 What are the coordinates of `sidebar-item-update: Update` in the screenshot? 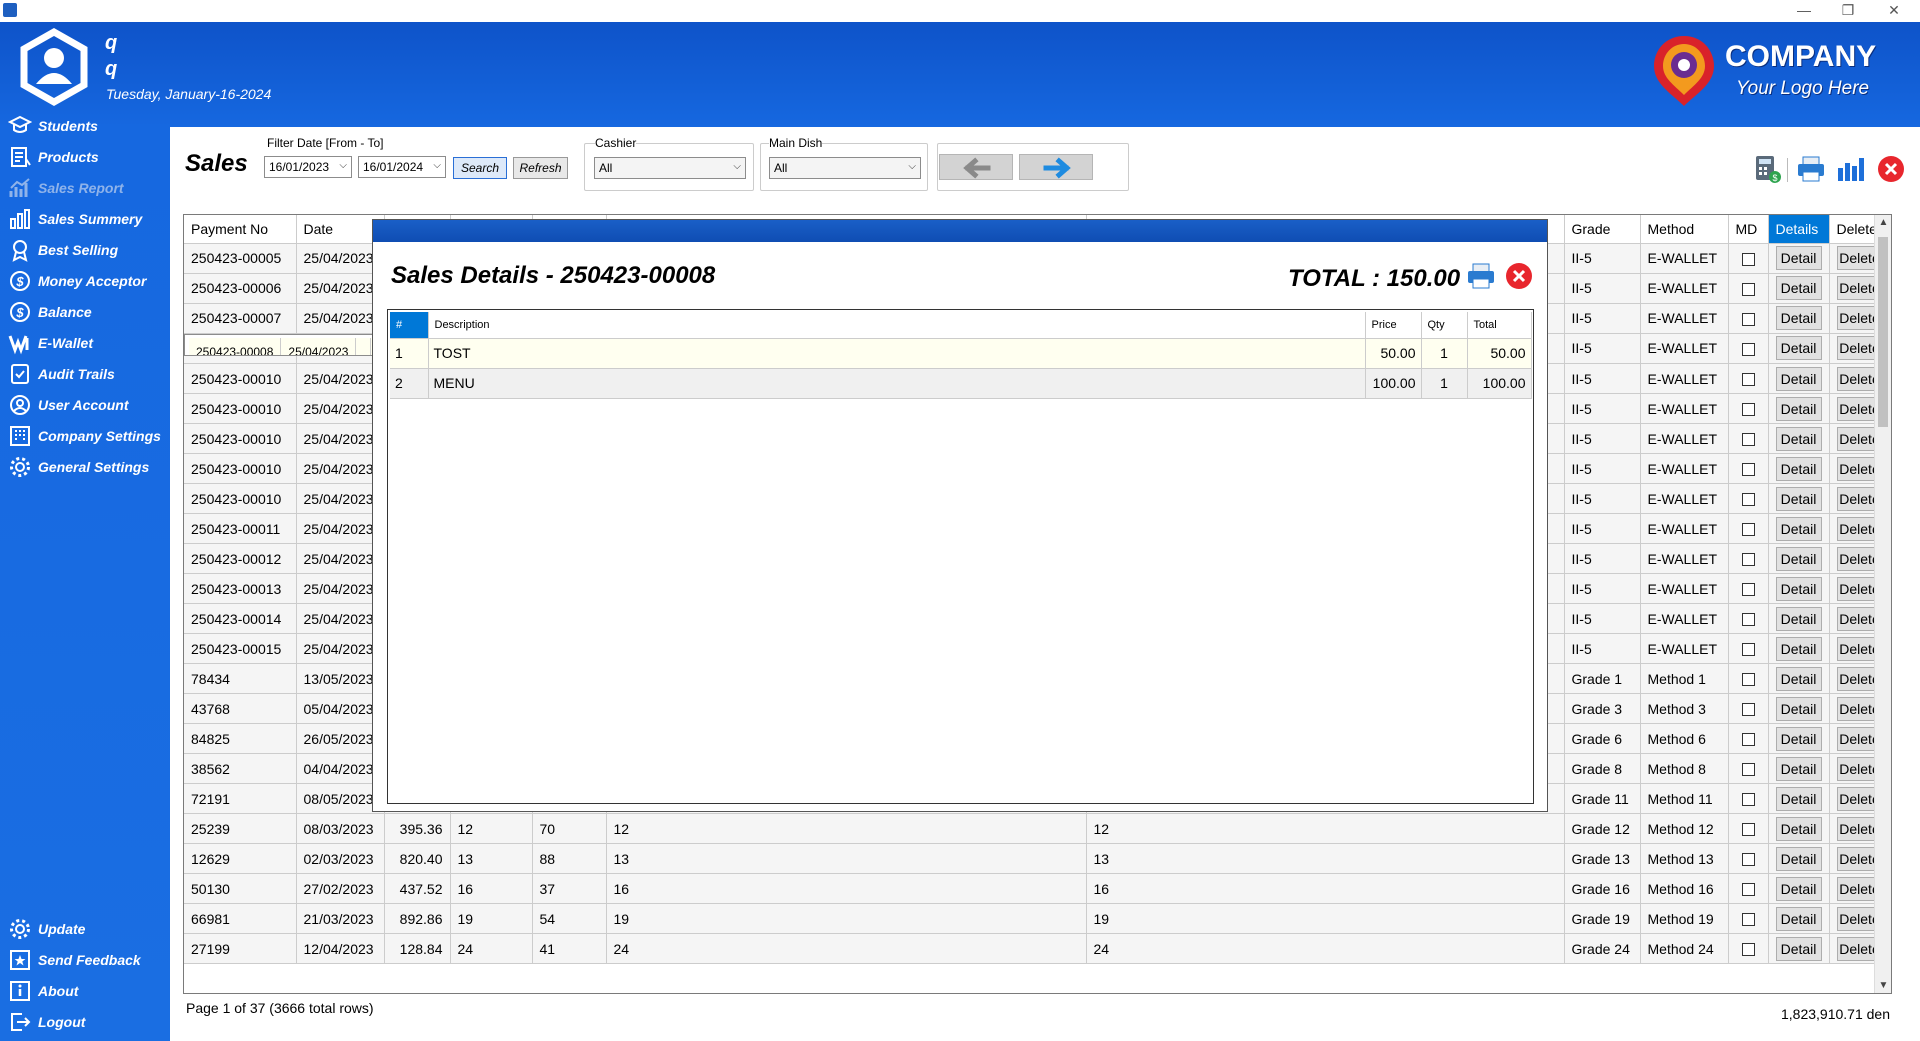 It's located at (46, 929).